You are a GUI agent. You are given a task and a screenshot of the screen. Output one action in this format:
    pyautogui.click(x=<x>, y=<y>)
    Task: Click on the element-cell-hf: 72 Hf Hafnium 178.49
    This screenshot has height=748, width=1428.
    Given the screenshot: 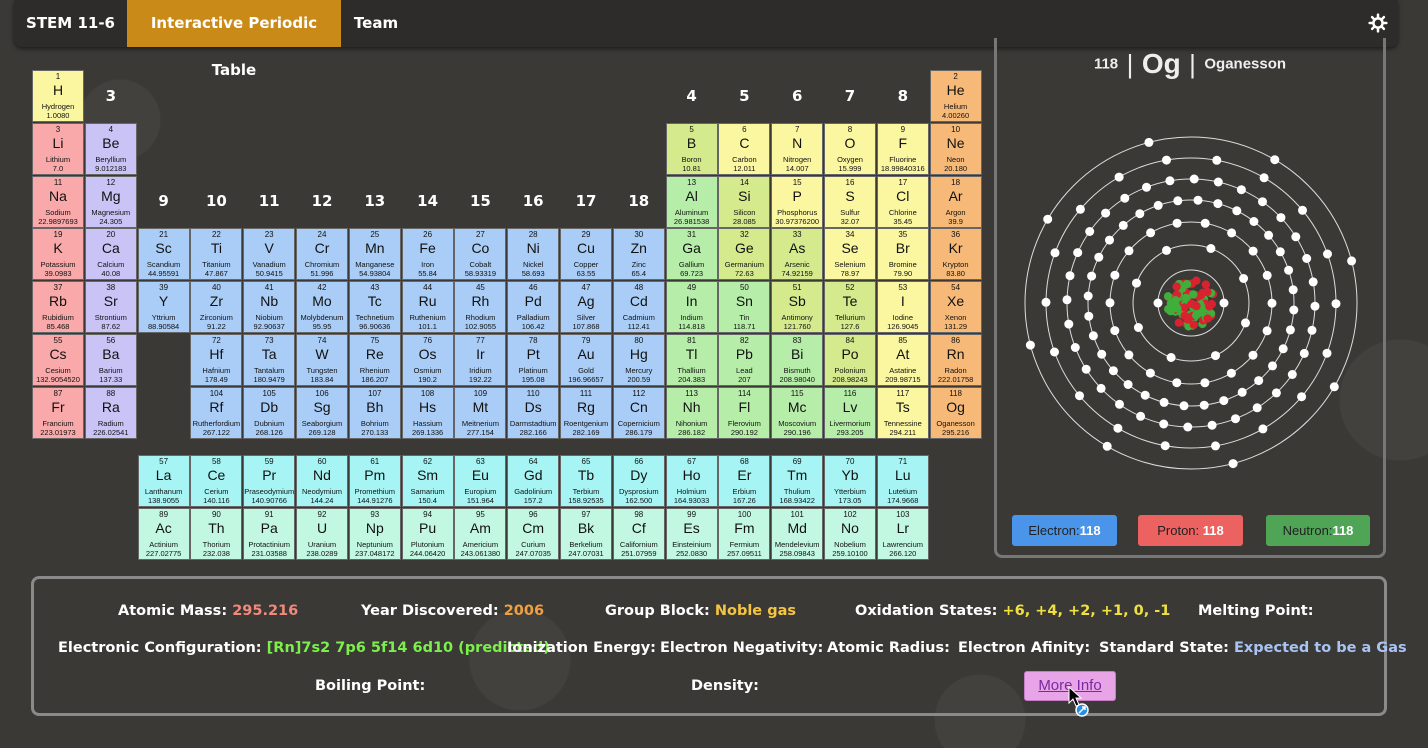 What is the action you would take?
    pyautogui.click(x=216, y=360)
    